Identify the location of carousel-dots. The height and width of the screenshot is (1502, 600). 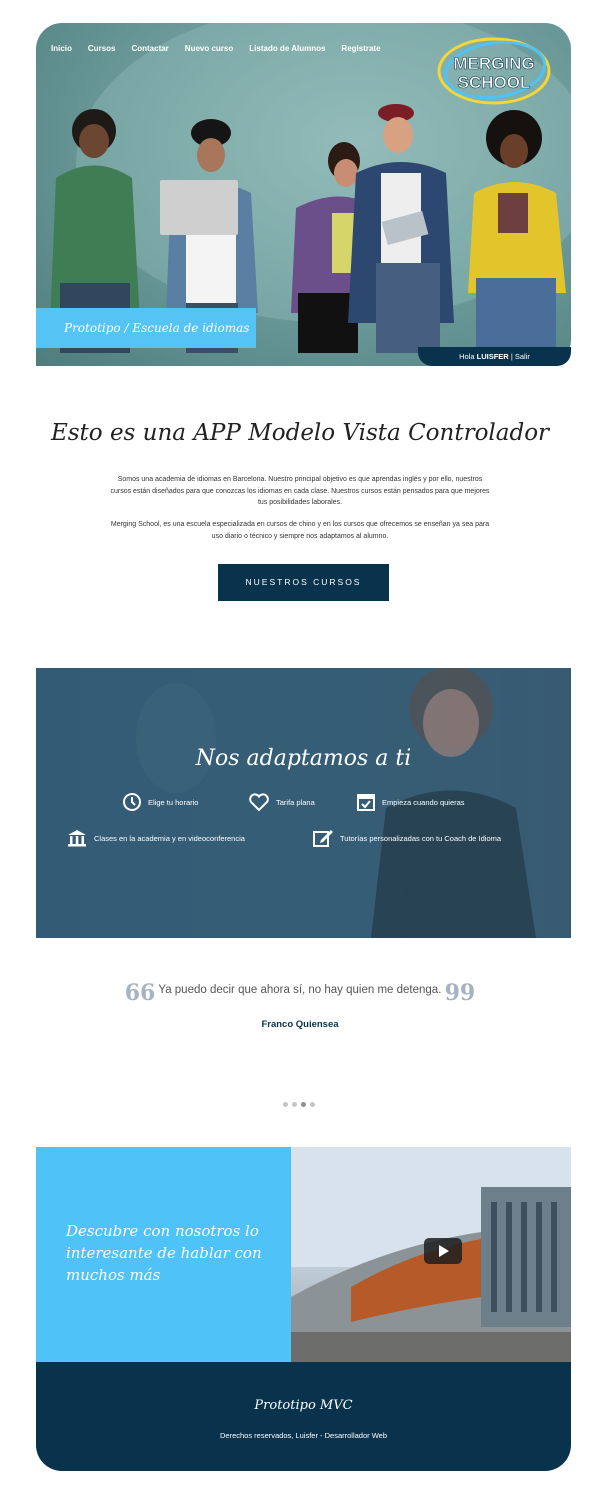
(299, 1104).